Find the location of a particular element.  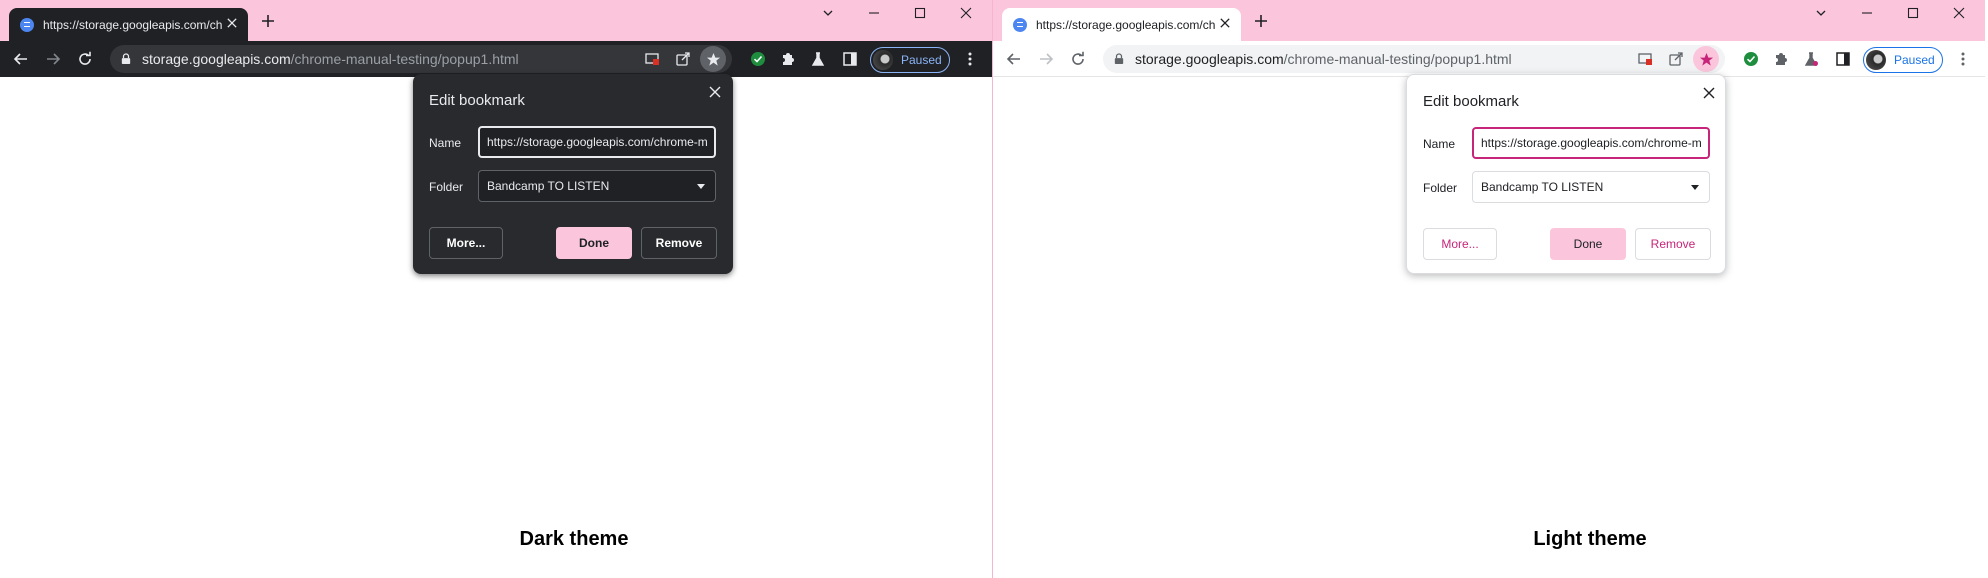

theme-caption: Dark theme is located at coordinates (574, 539).